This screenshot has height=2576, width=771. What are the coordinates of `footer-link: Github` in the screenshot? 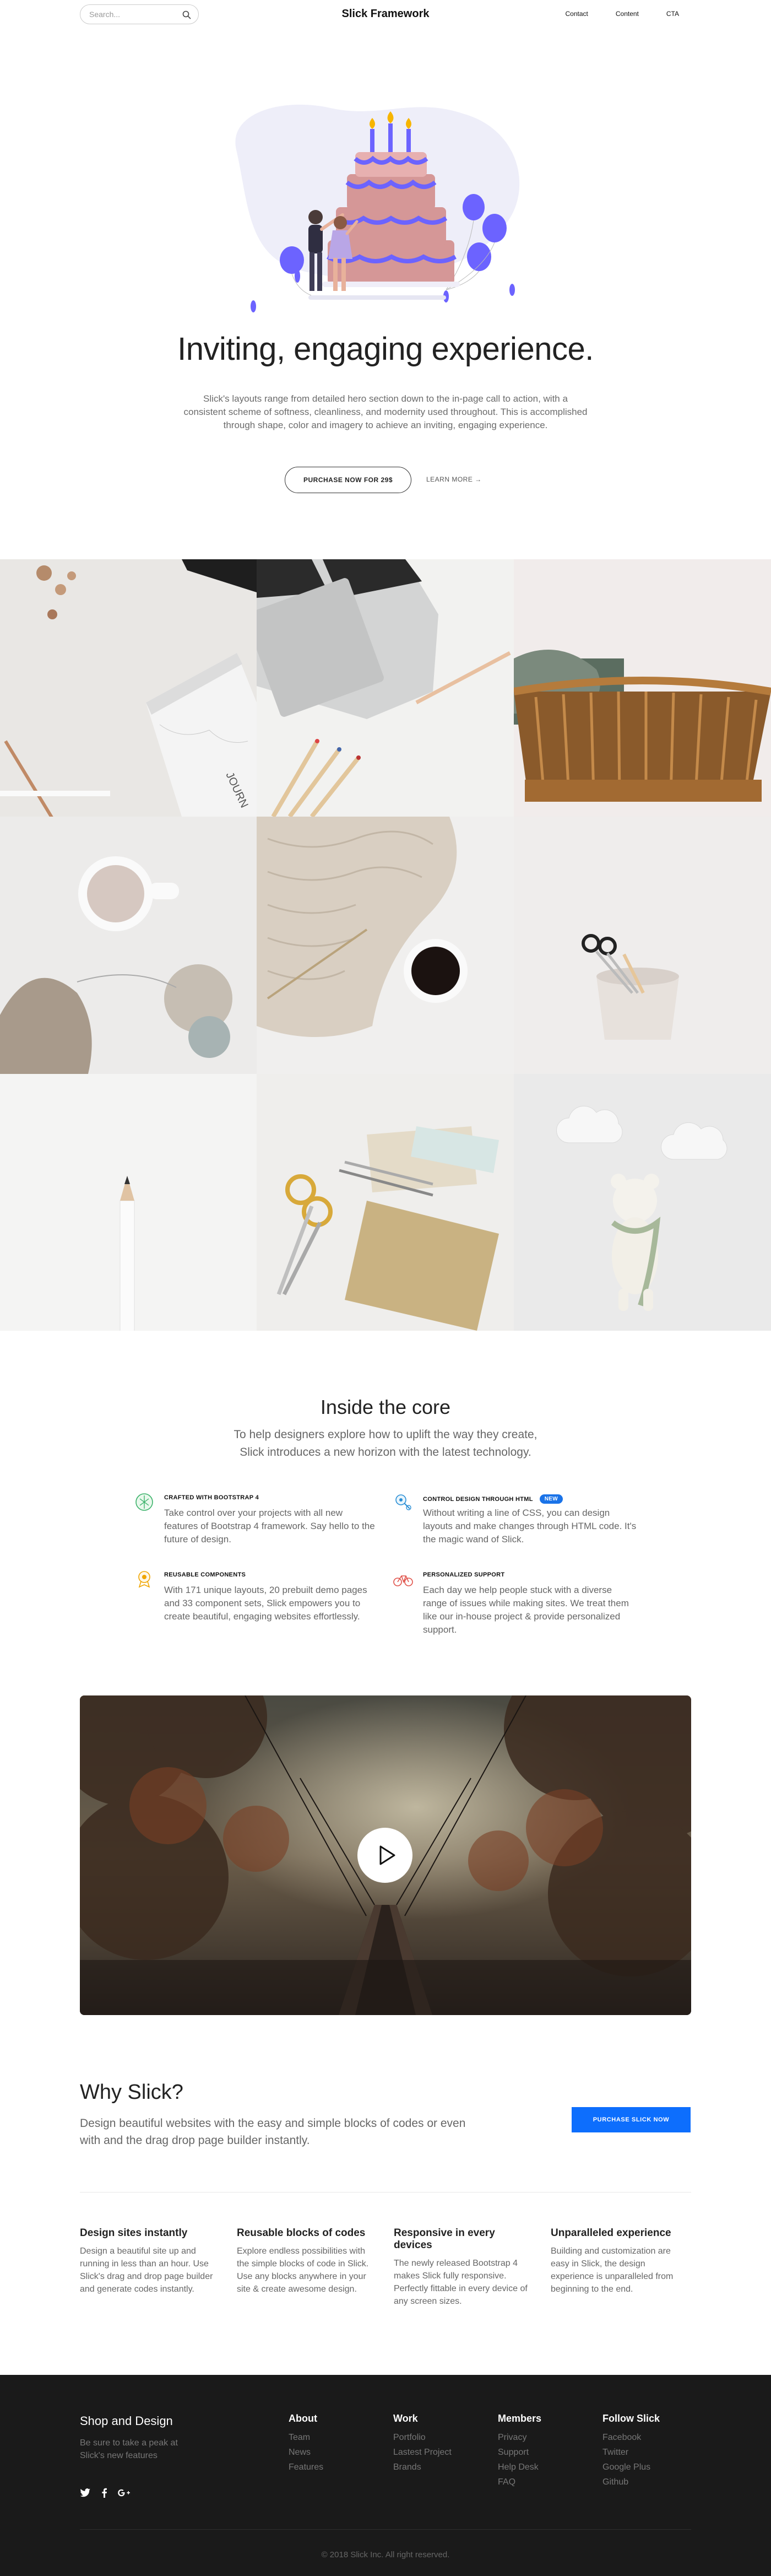 It's located at (631, 2482).